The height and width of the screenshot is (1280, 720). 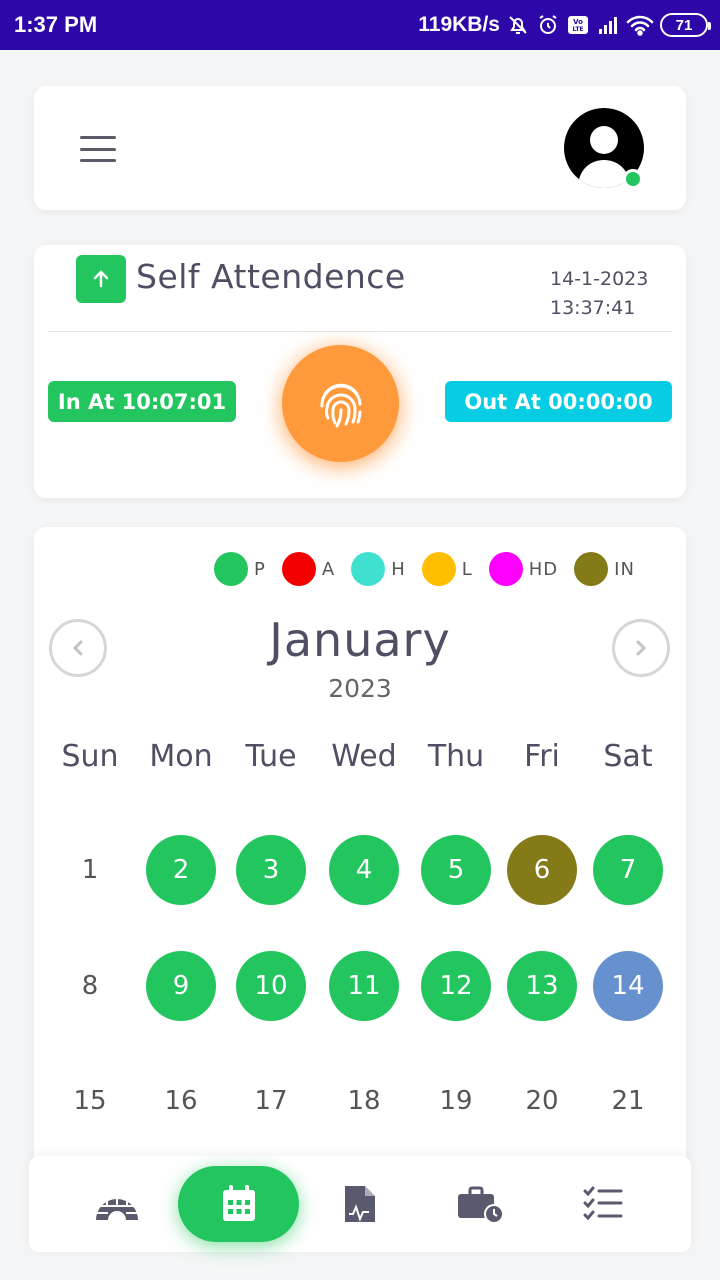 What do you see at coordinates (593, 308) in the screenshot?
I see `attendance-time: 13:37:41` at bounding box center [593, 308].